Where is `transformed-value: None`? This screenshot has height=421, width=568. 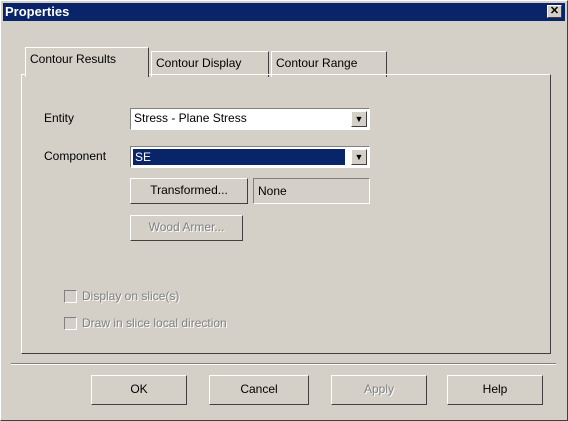
transformed-value: None is located at coordinates (272, 191).